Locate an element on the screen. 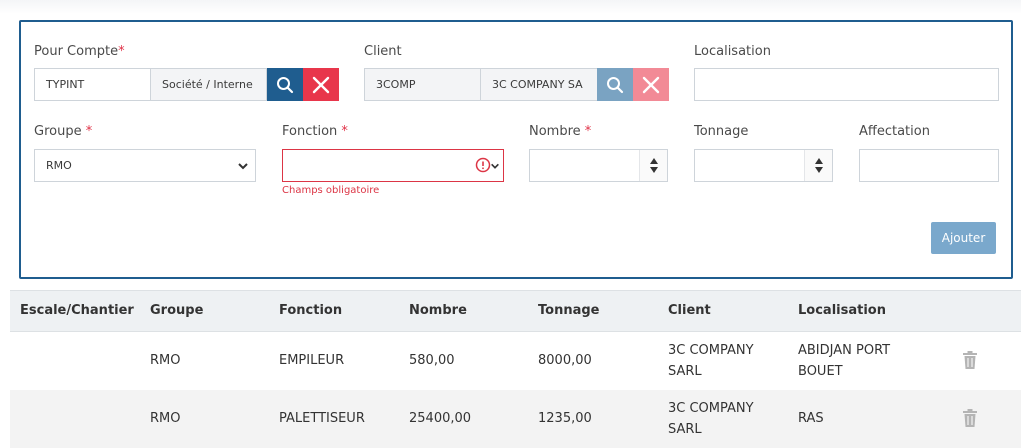 Image resolution: width=1021 pixels, height=448 pixels. cell-localisation: ABIDJAN PORT BOUET is located at coordinates (844, 361).